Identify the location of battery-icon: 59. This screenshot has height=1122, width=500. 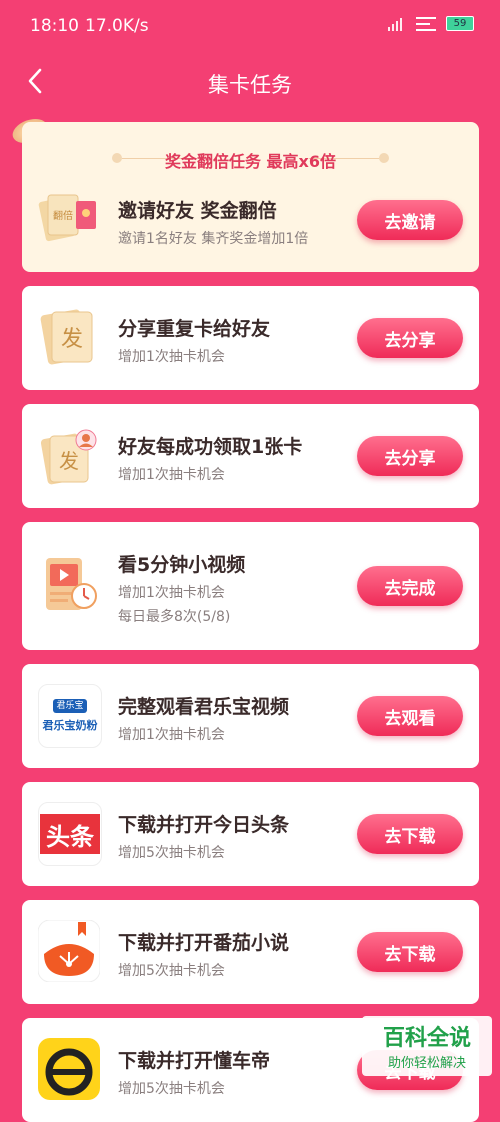
(460, 23).